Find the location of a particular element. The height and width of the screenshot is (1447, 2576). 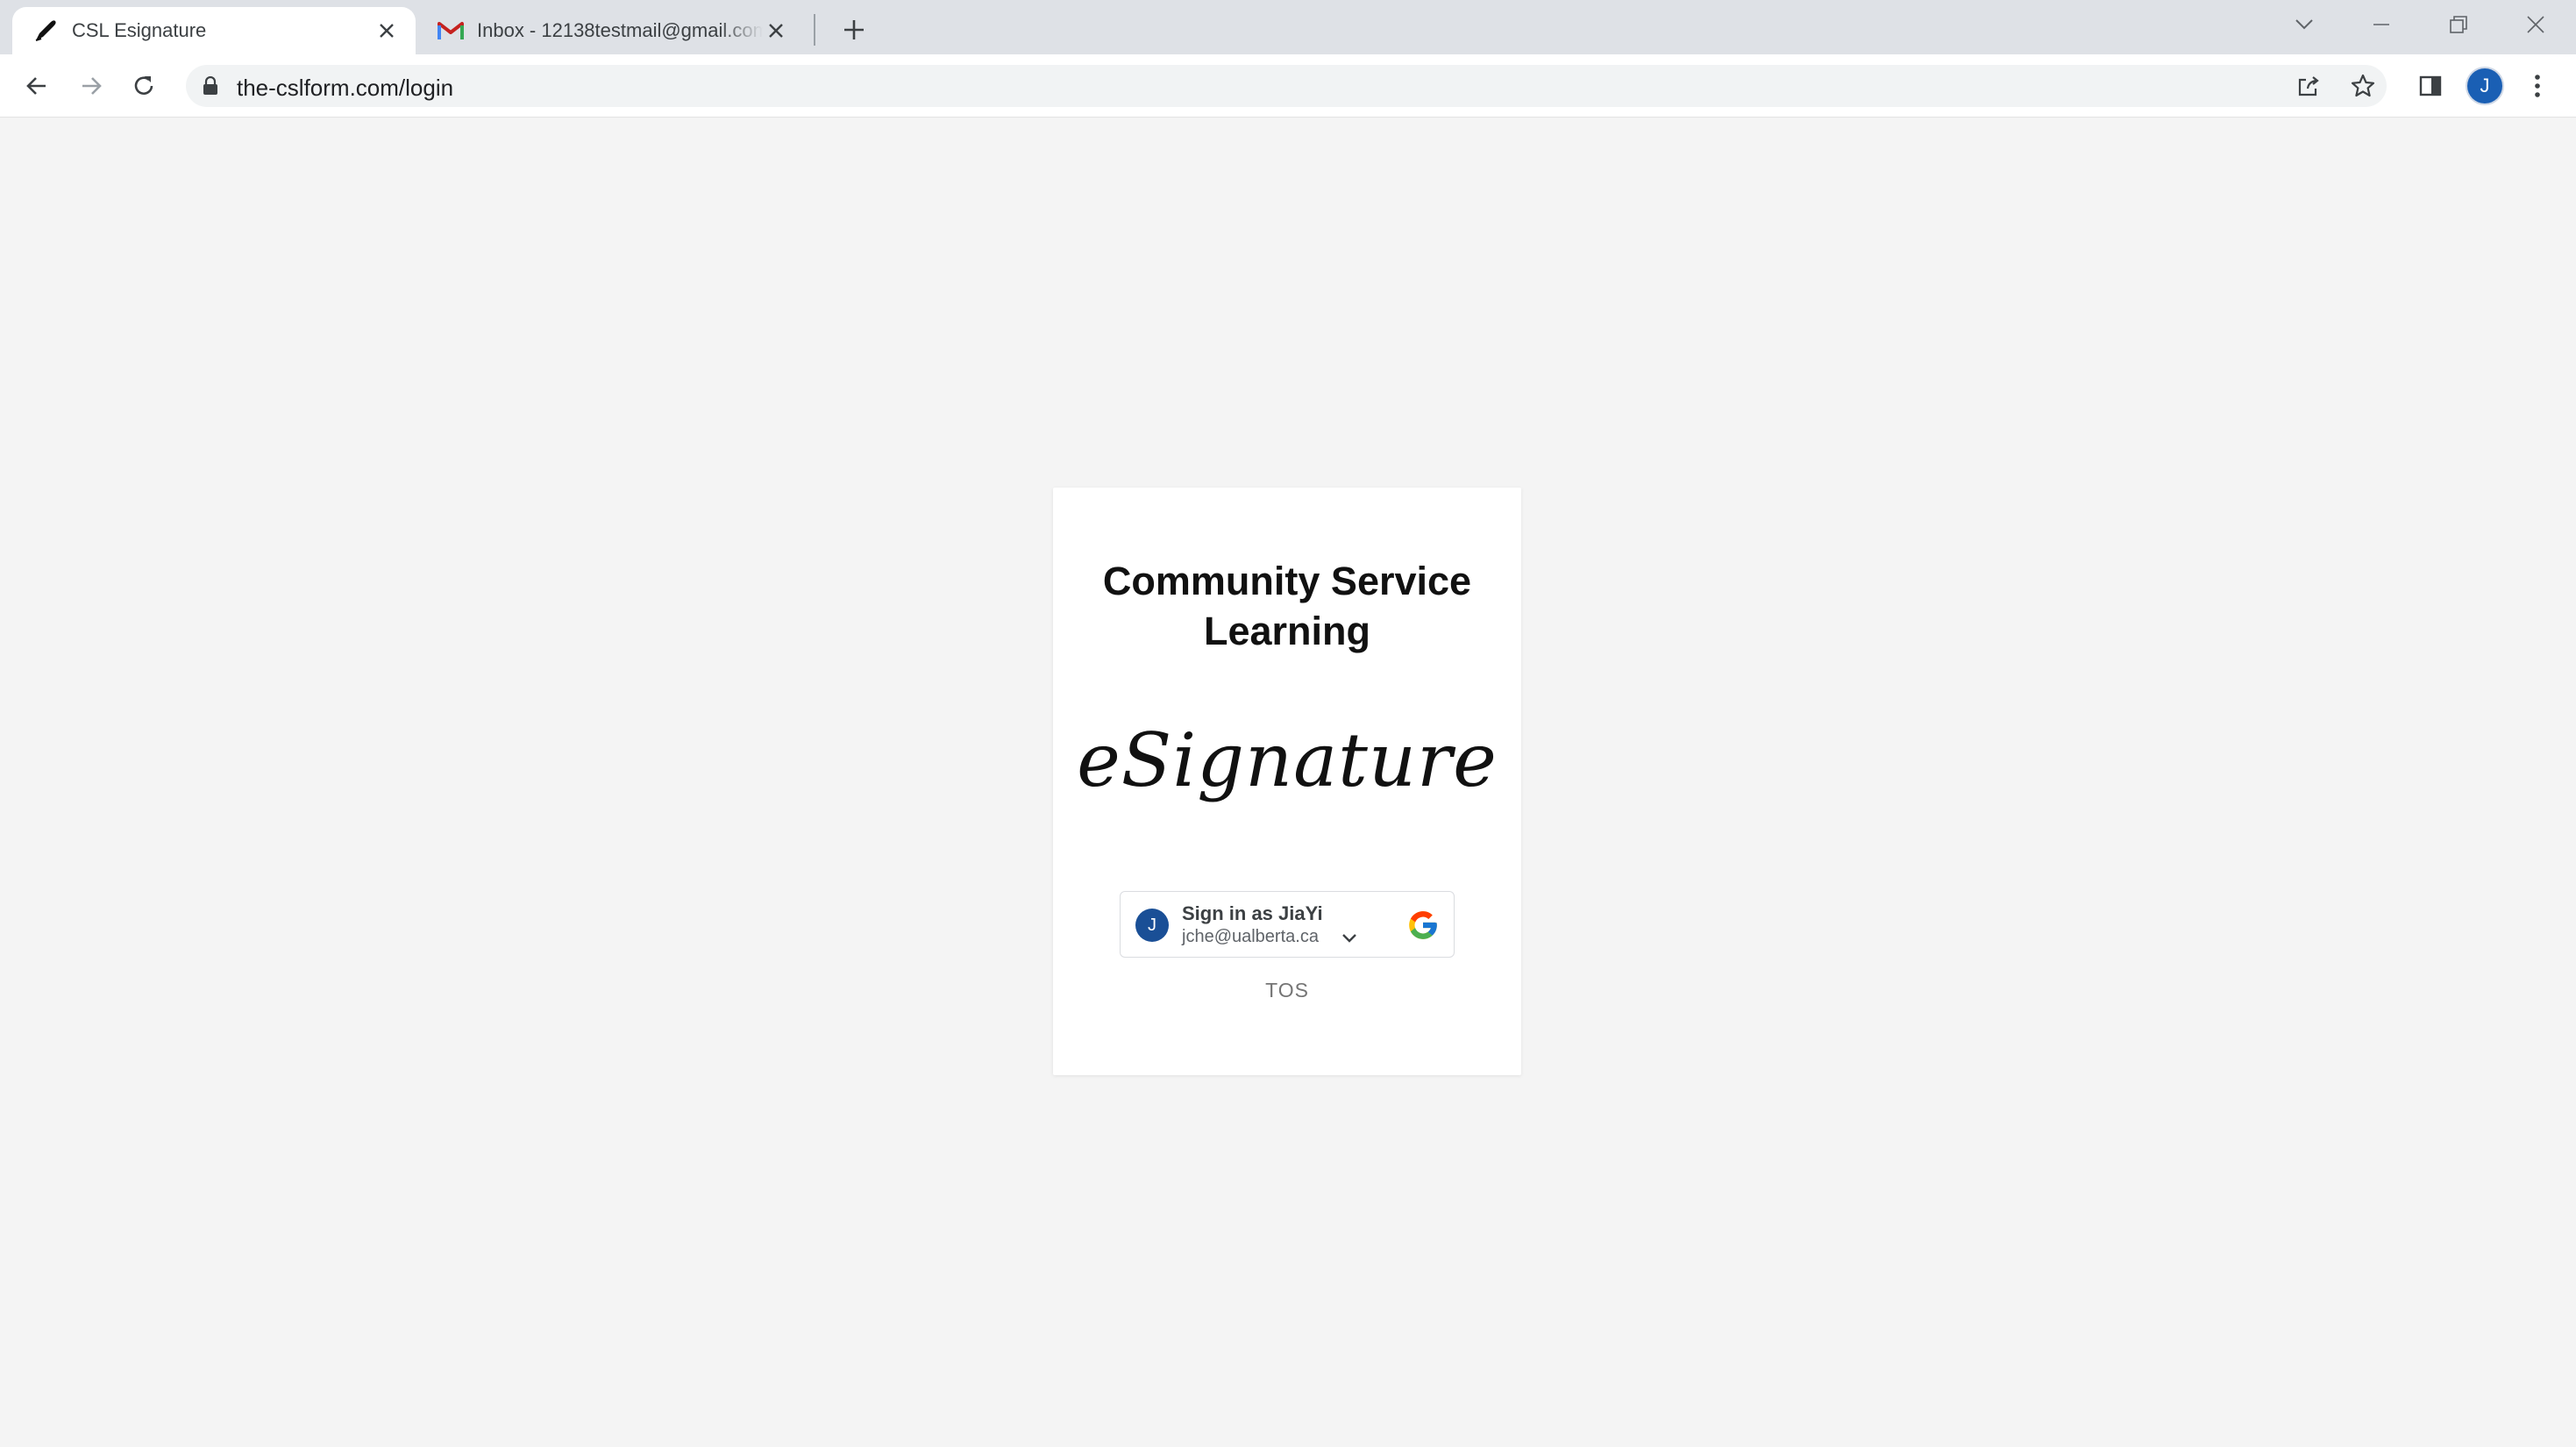

address-bar: the-cslform.com/login is located at coordinates (1286, 86).